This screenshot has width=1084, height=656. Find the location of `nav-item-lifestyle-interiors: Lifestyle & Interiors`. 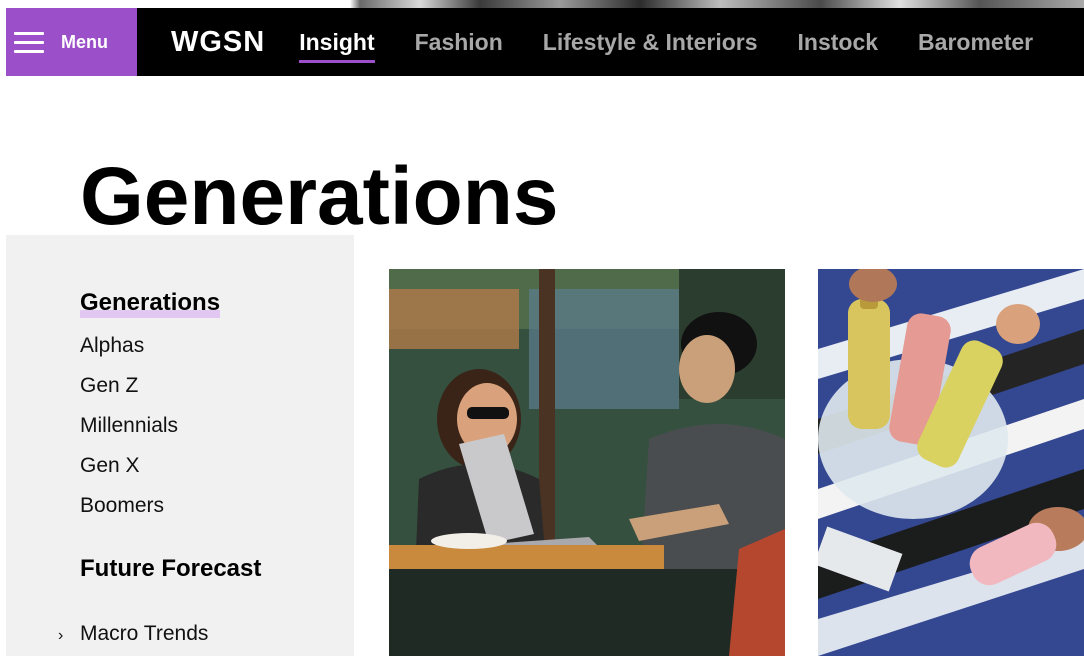

nav-item-lifestyle-interiors: Lifestyle & Interiors is located at coordinates (650, 42).